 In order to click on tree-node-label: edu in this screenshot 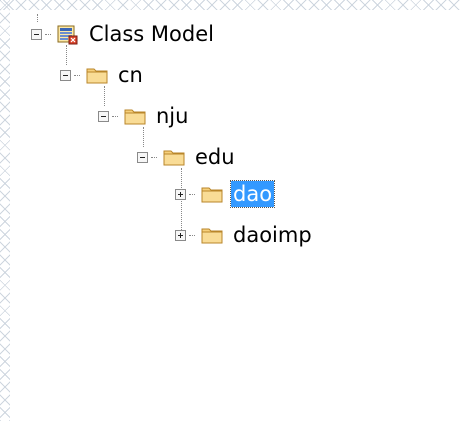, I will do `click(215, 157)`.